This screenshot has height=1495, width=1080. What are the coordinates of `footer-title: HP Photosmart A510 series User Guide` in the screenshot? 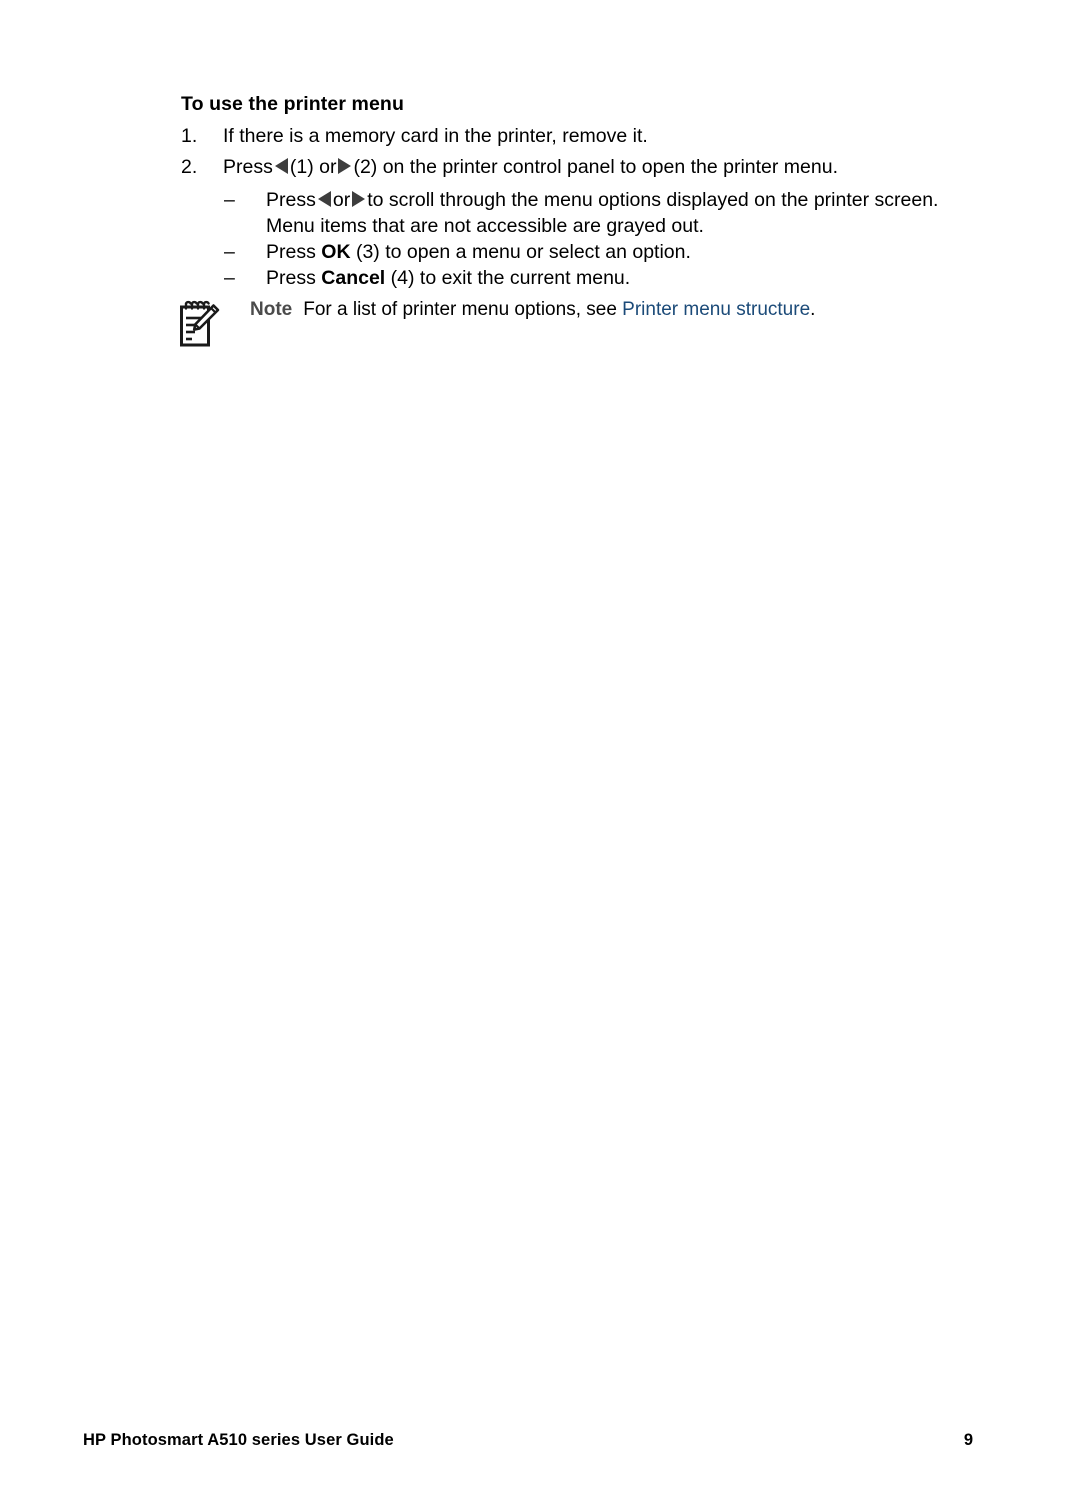 It's located at (238, 1440).